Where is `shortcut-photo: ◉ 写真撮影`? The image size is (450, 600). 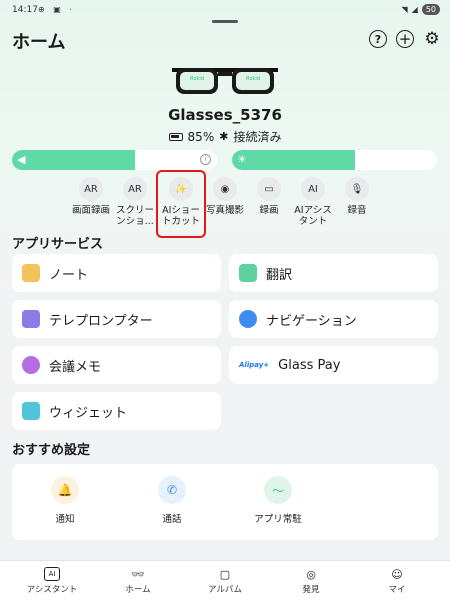
shortcut-photo: ◉ 写真撮影 is located at coordinates (225, 196).